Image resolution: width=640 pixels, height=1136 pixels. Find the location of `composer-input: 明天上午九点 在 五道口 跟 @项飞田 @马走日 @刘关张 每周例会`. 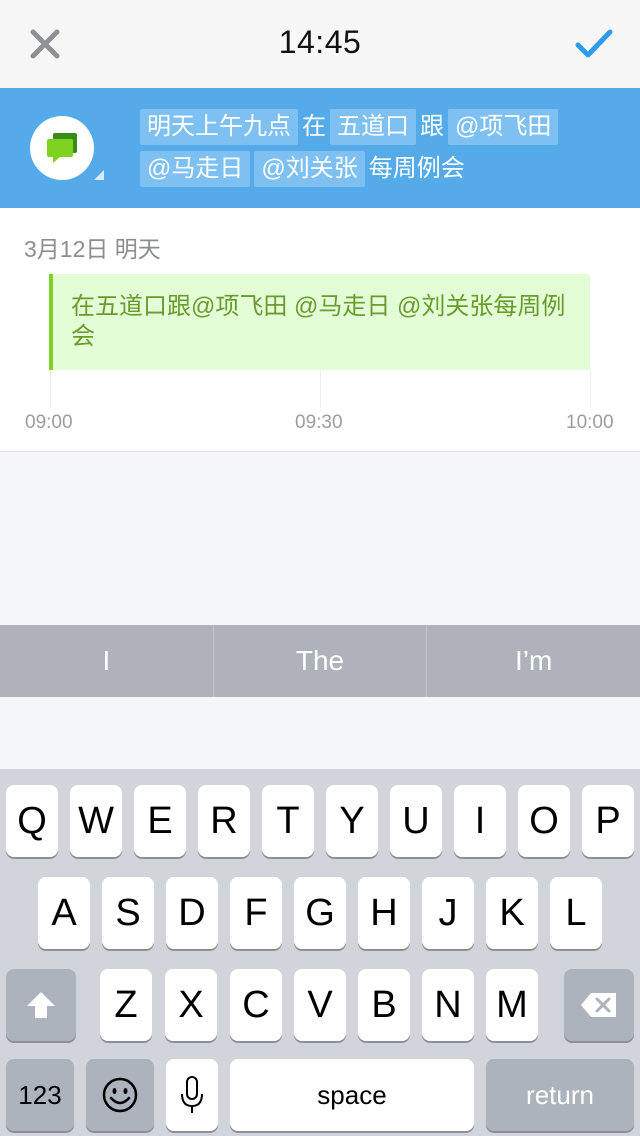

composer-input: 明天上午九点 在 五道口 跟 @项飞田 @马走日 @刘关张 每周例会 is located at coordinates (375, 148).